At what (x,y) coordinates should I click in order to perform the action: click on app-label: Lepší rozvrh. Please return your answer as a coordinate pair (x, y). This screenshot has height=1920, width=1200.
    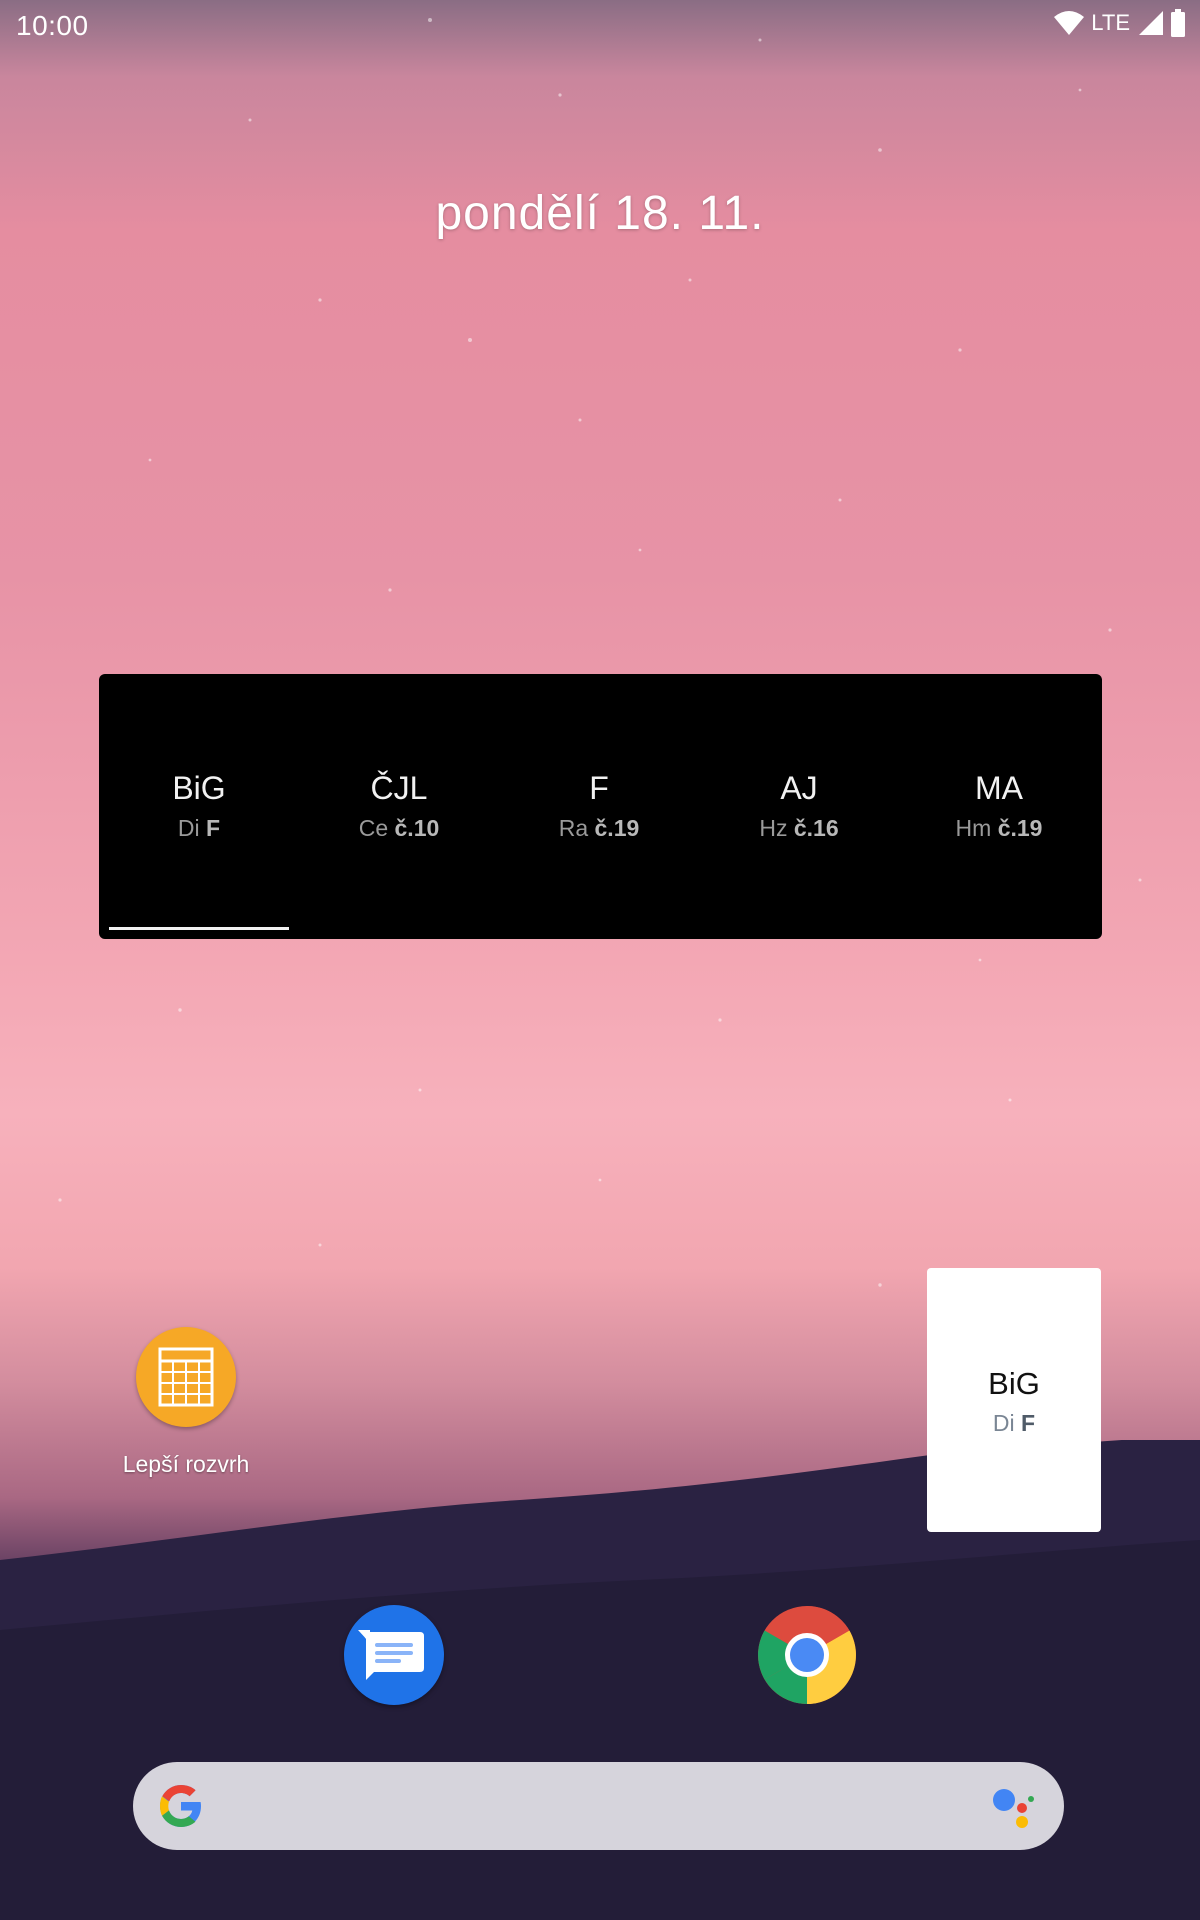
    Looking at the image, I should click on (186, 1464).